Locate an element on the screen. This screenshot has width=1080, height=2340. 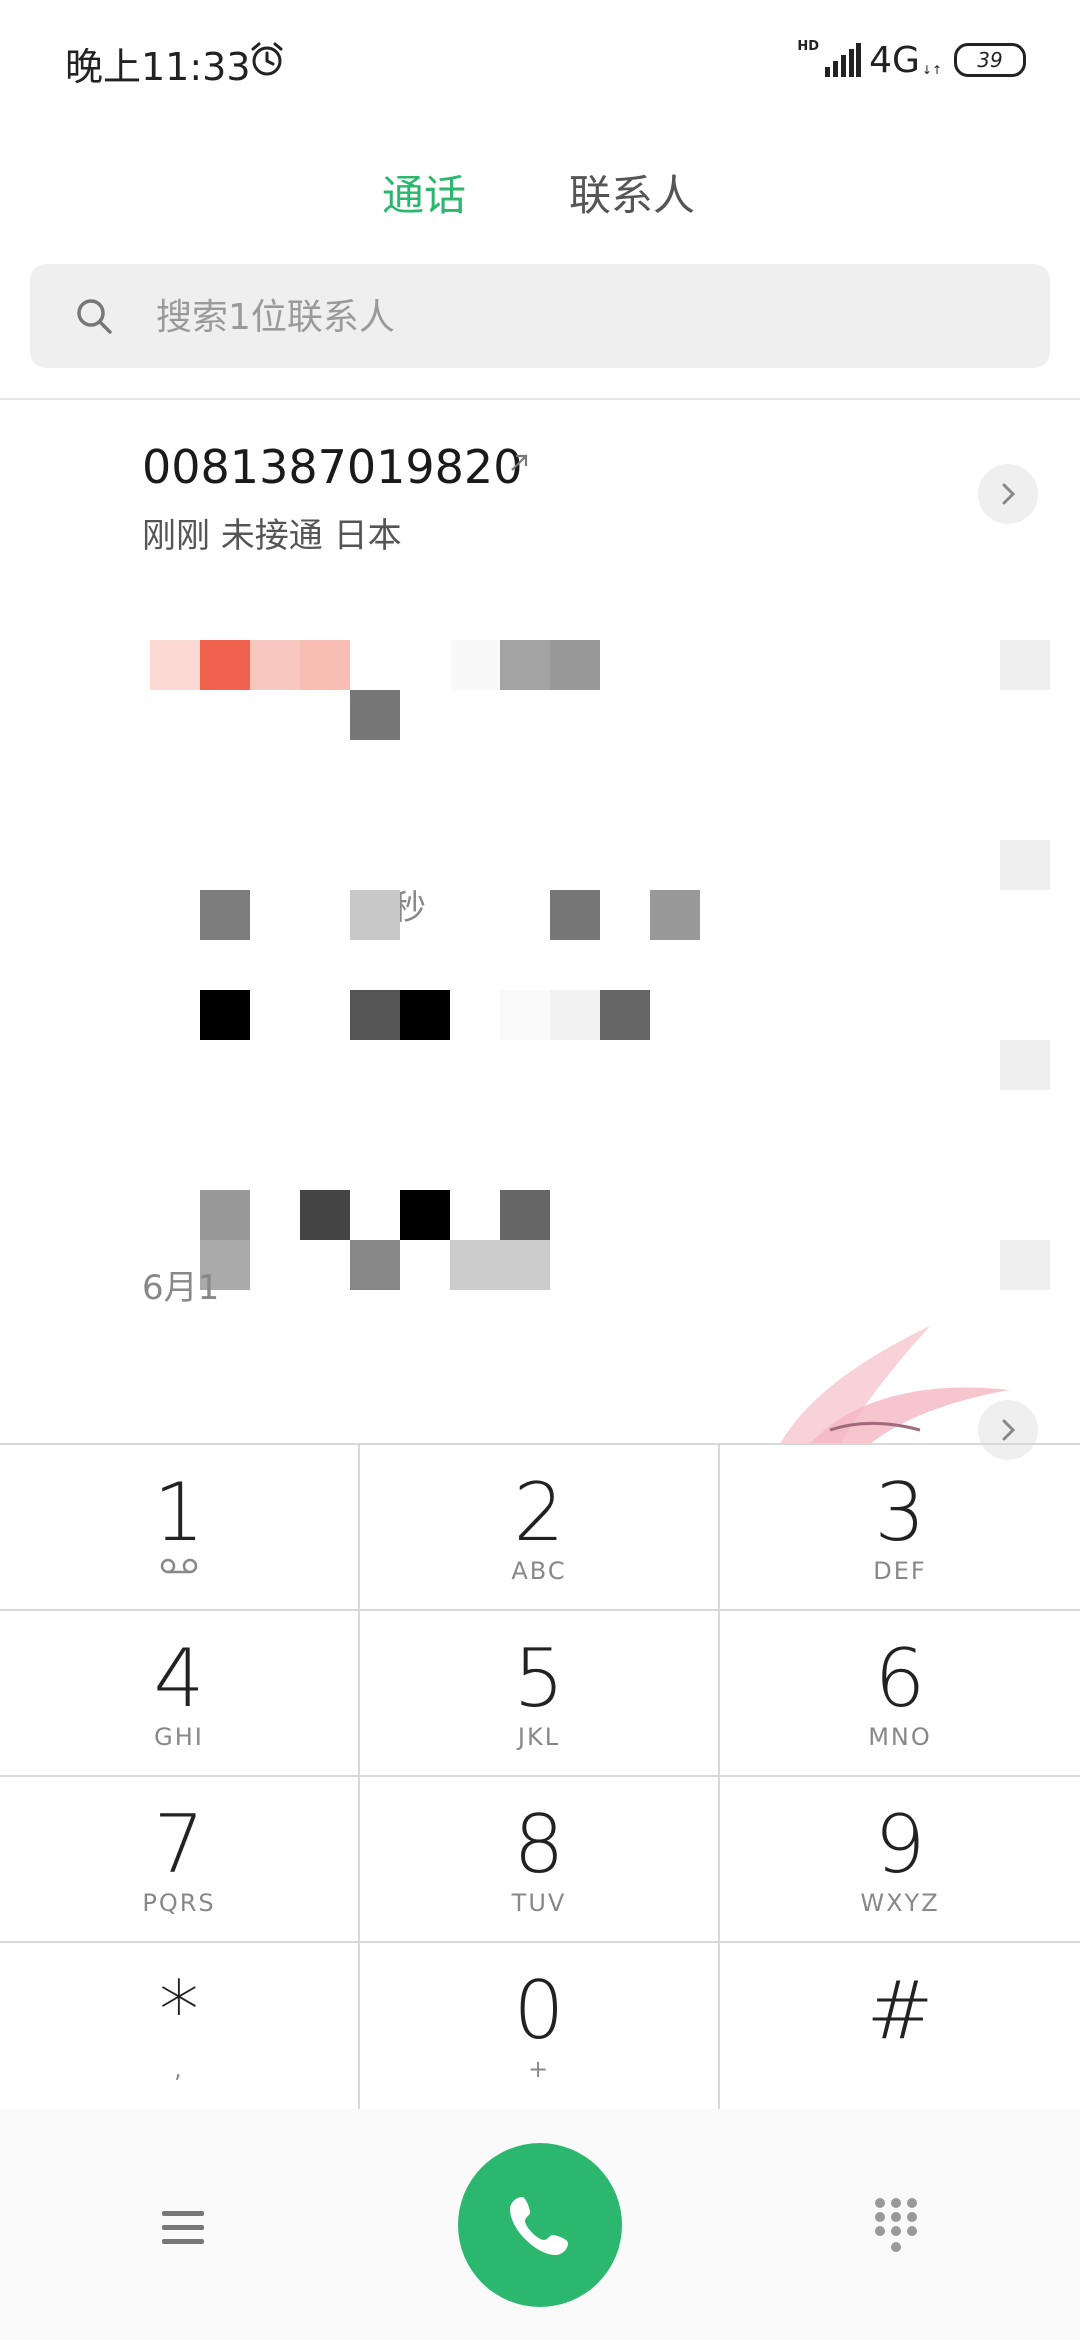
phone-icon is located at coordinates (539, 2226).